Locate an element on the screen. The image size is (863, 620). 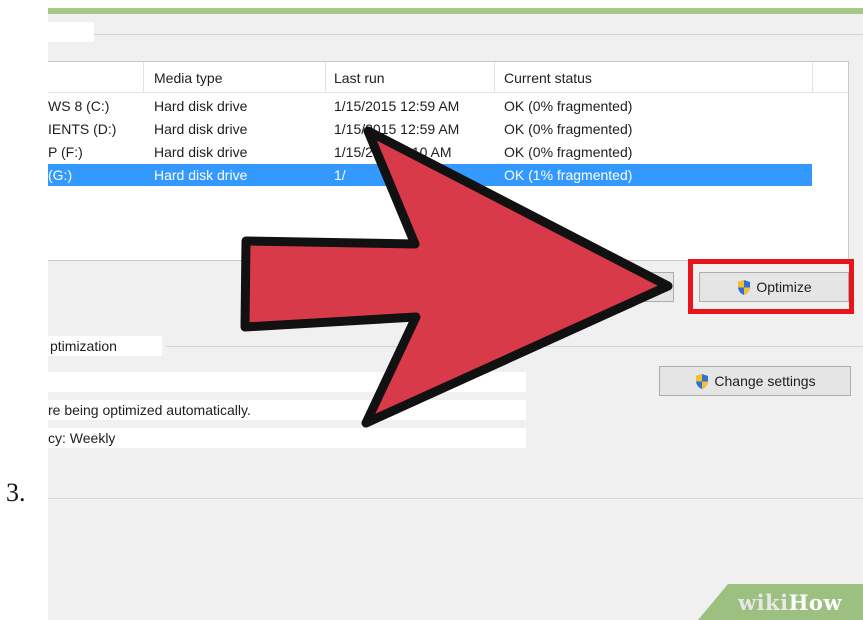
drive-status: OK (1% fragmented) is located at coordinates (568, 175).